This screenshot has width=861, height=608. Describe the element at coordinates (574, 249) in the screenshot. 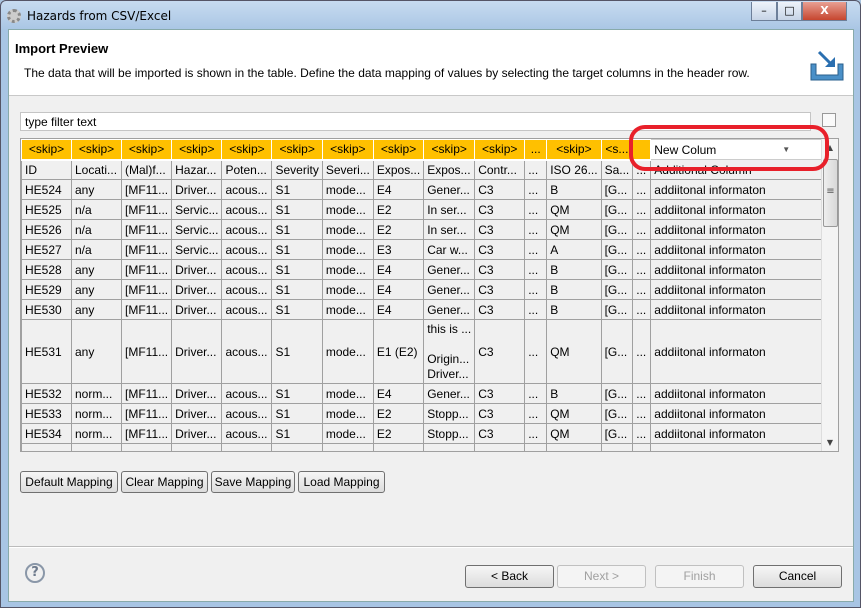

I see `table-cell: A` at that location.